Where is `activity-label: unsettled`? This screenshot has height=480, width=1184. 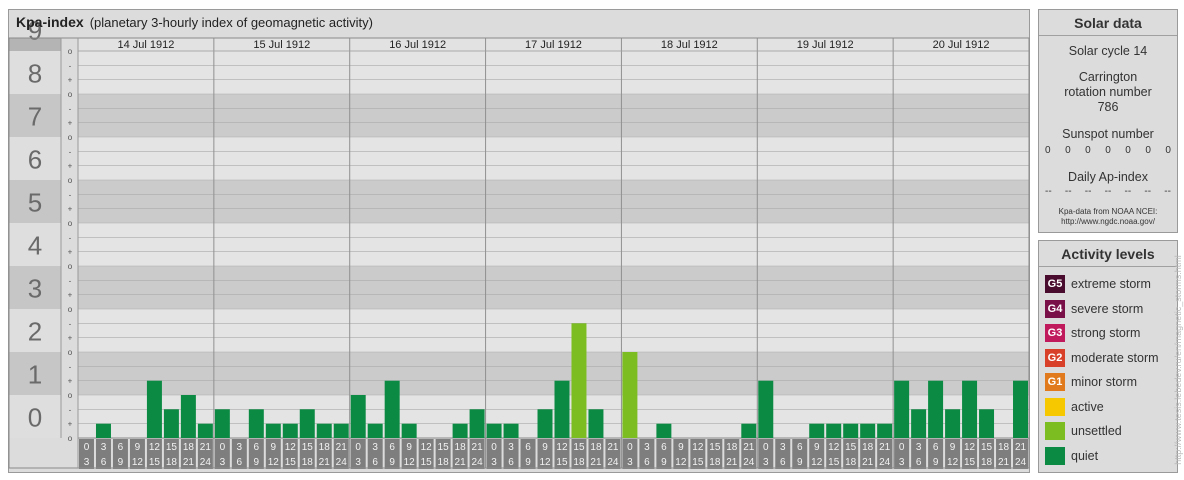
activity-label: unsettled is located at coordinates (1096, 431).